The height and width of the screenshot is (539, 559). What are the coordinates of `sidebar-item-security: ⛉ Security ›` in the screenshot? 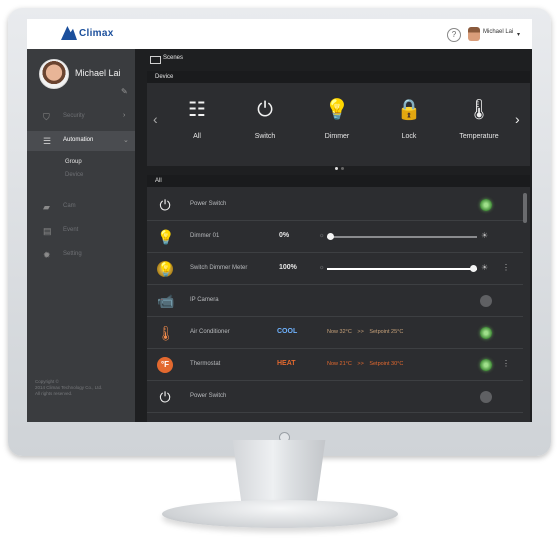 It's located at (81, 117).